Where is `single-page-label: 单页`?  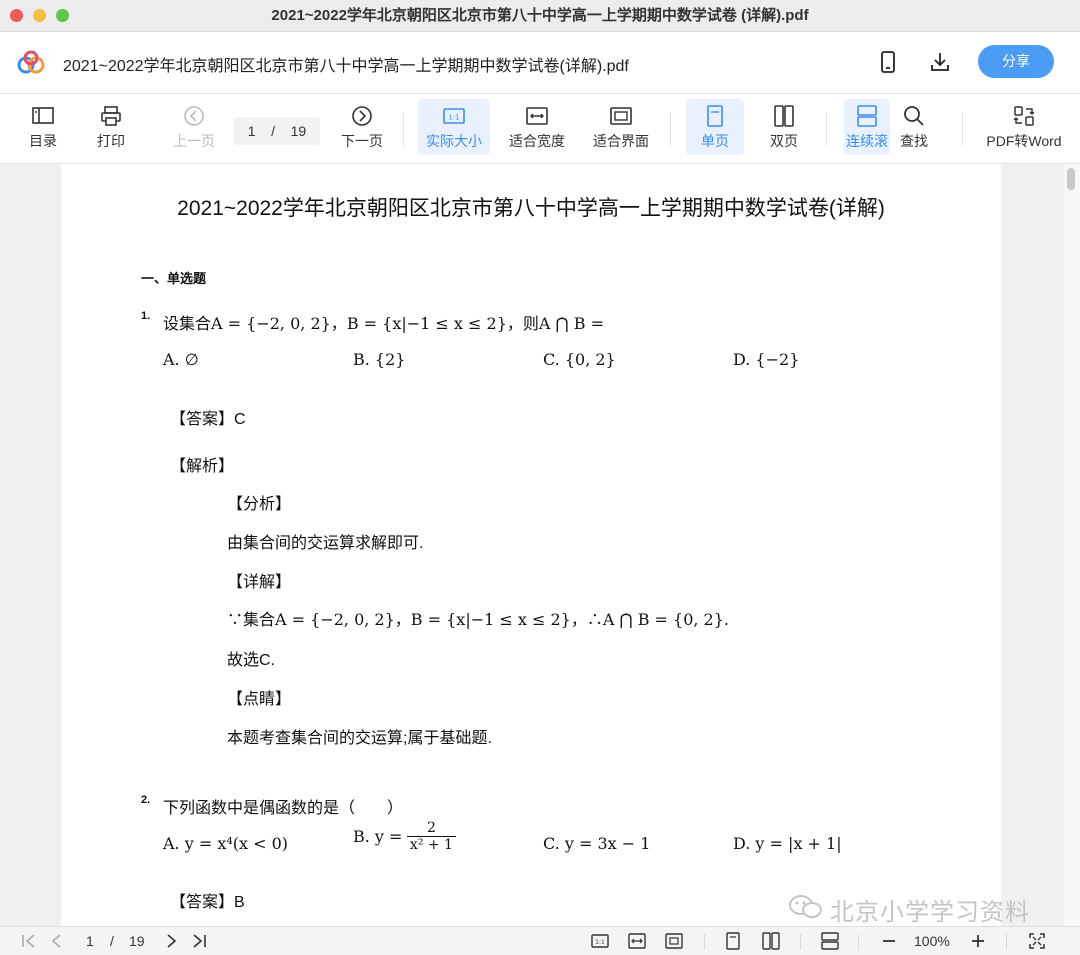 single-page-label: 单页 is located at coordinates (715, 141).